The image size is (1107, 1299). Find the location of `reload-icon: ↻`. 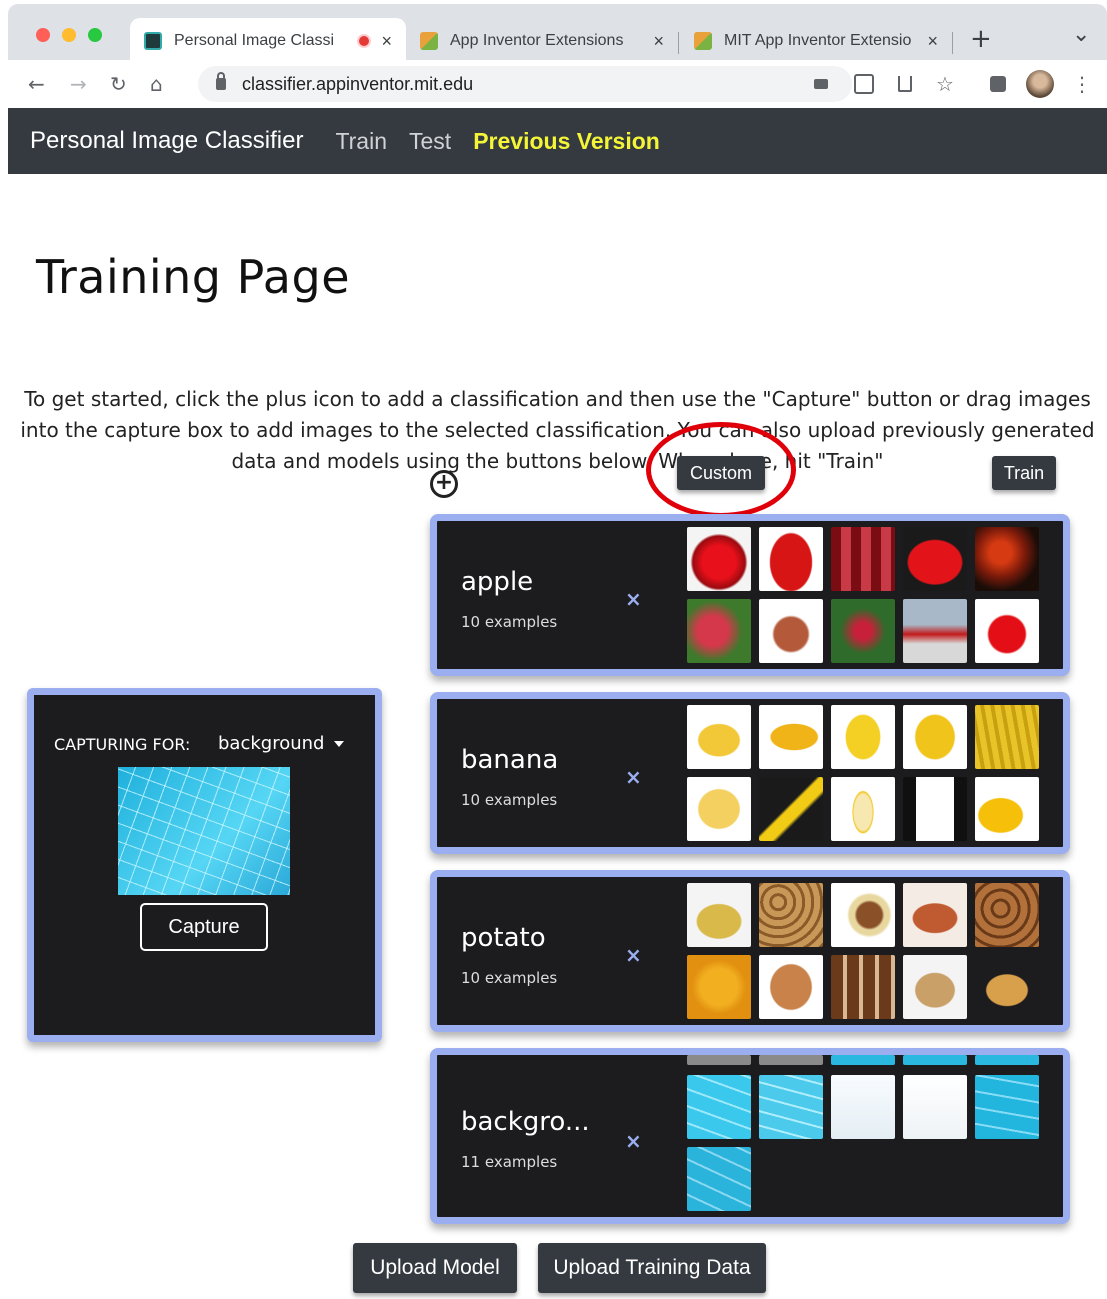

reload-icon: ↻ is located at coordinates (118, 84).